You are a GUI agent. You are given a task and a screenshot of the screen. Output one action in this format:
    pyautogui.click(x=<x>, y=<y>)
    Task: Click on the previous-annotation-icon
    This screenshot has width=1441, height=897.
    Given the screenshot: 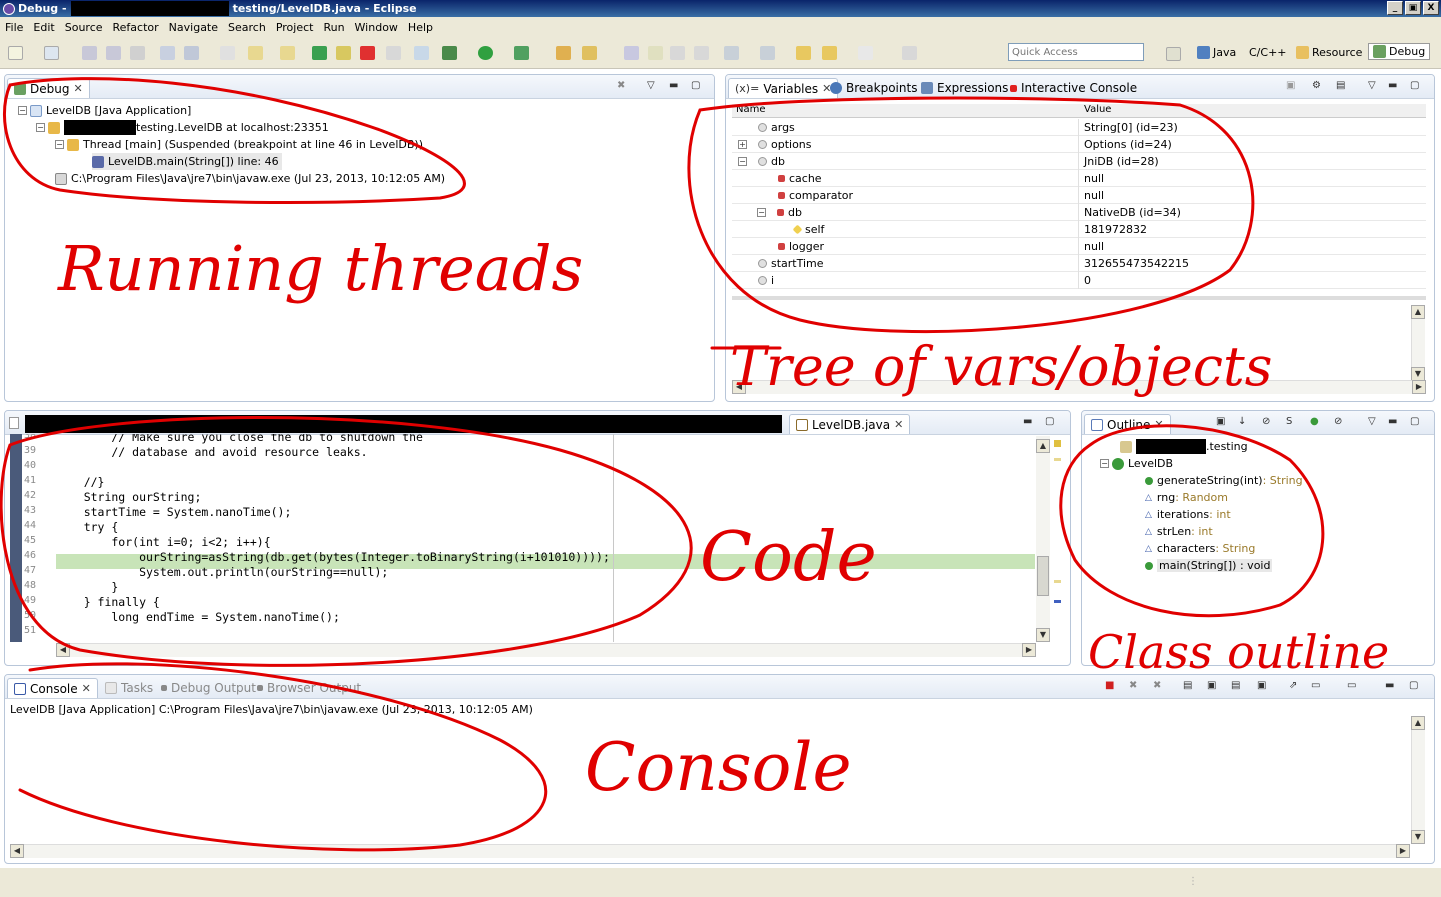 What is the action you would take?
    pyautogui.click(x=767, y=53)
    